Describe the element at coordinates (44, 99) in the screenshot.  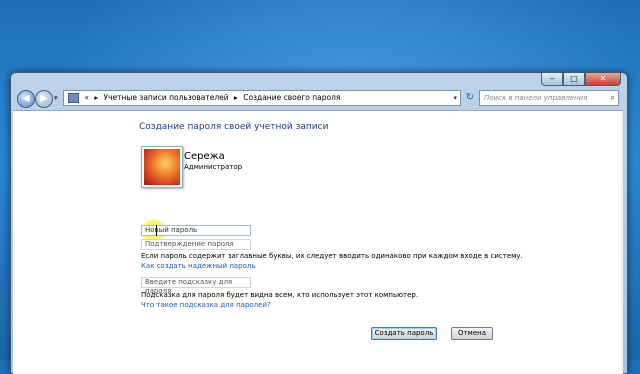
I see `forward-button: ▶` at that location.